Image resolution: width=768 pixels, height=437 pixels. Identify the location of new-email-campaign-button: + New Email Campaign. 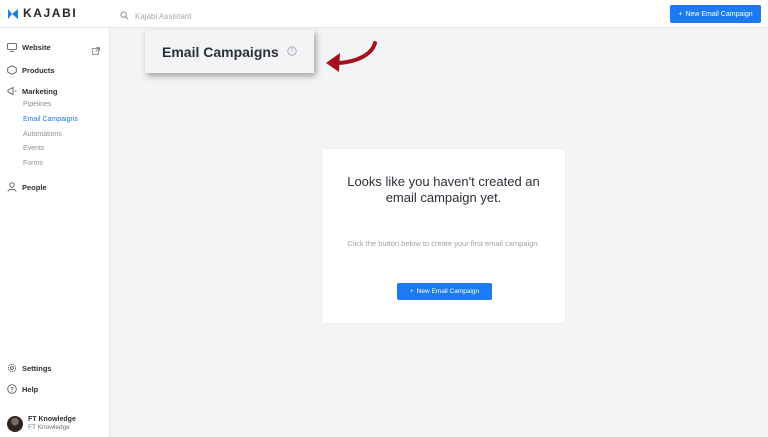
(715, 14).